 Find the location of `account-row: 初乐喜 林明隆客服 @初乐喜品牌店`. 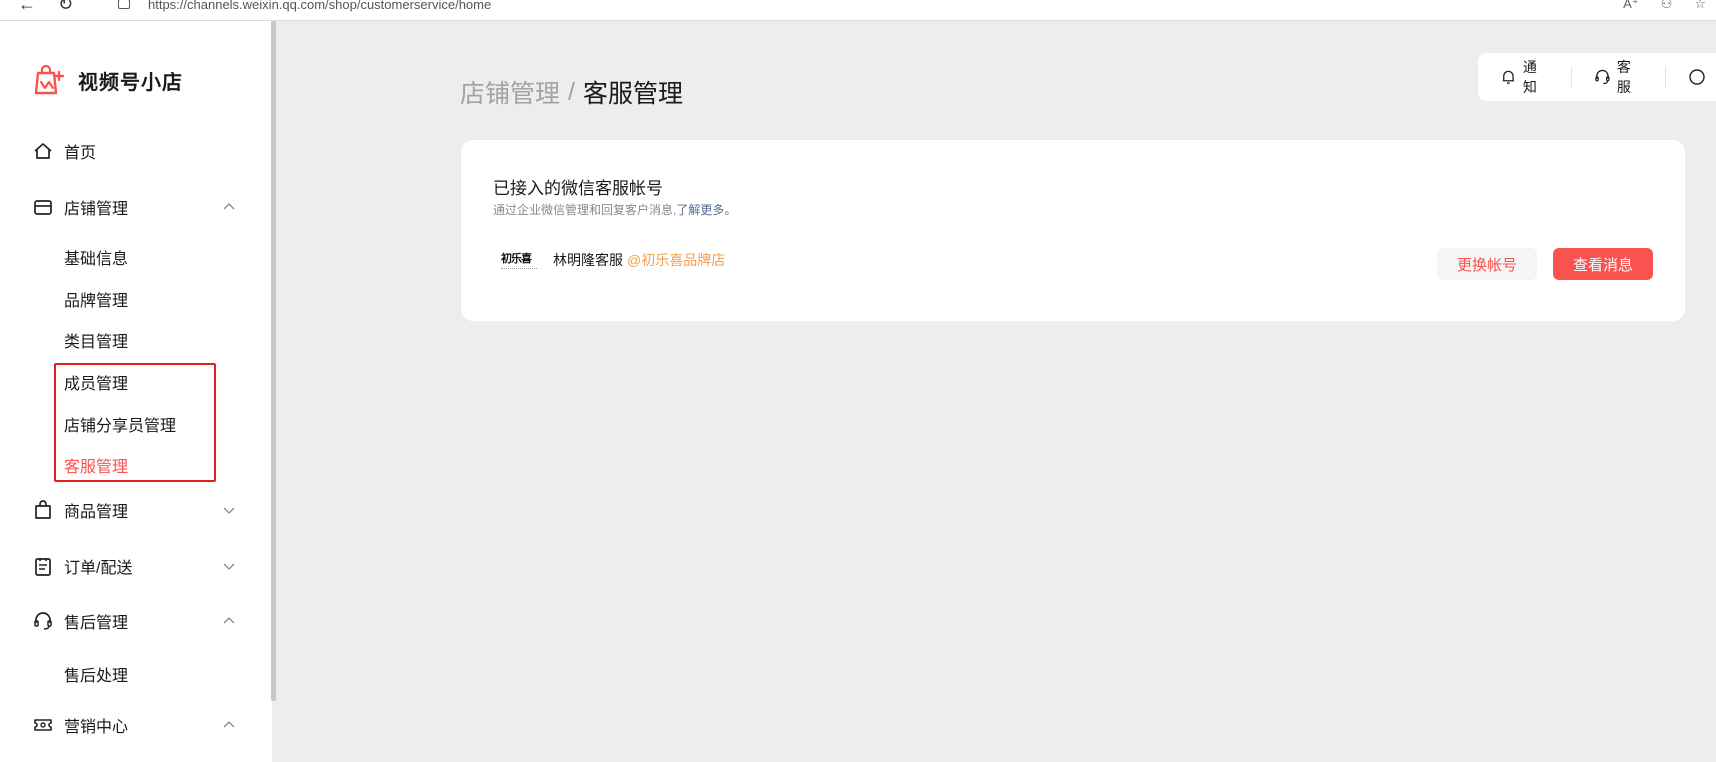

account-row: 初乐喜 林明隆客服 @初乐喜品牌店 is located at coordinates (613, 260).